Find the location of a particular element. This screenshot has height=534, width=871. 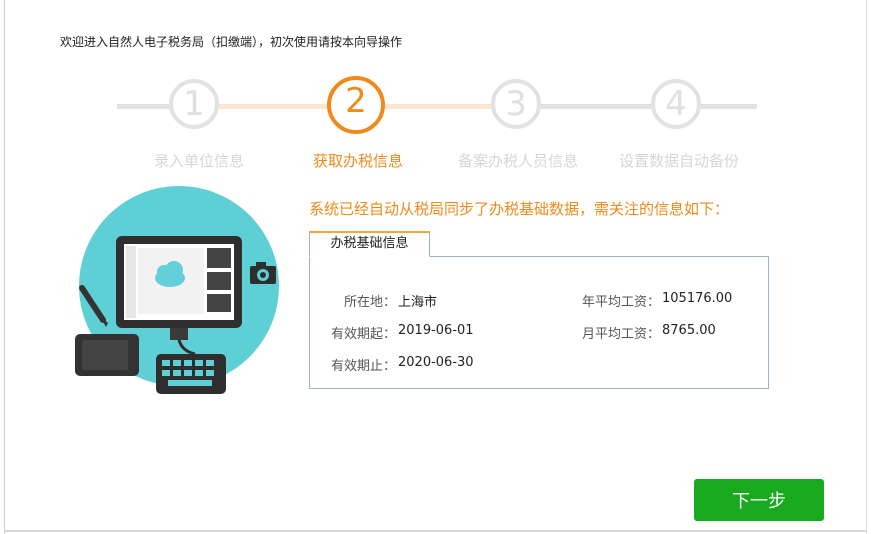

desk-illustration is located at coordinates (177, 290).